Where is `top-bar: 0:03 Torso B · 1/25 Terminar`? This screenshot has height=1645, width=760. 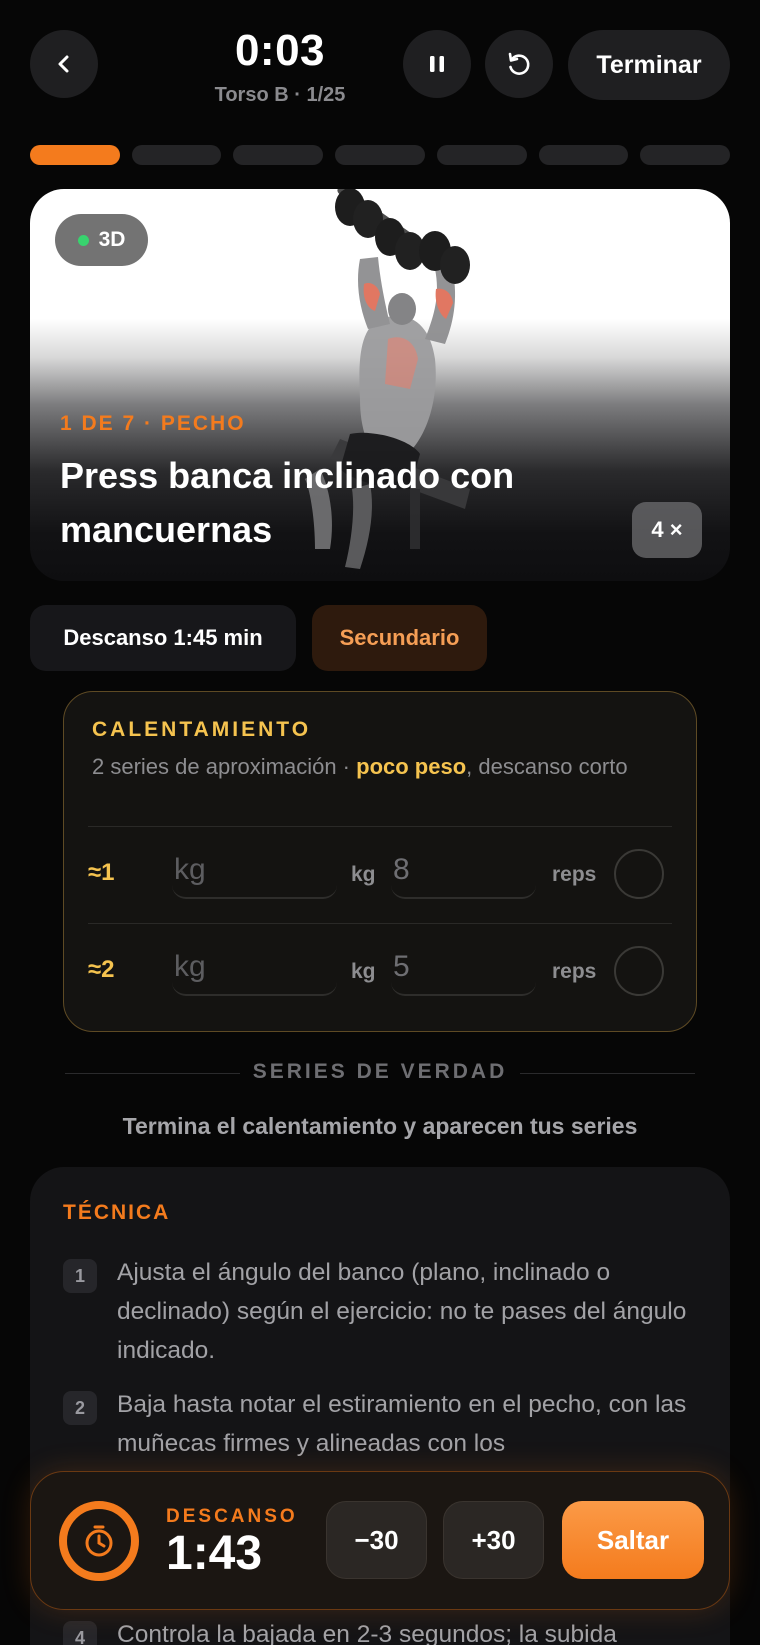 top-bar: 0:03 Torso B · 1/25 Terminar is located at coordinates (380, 66).